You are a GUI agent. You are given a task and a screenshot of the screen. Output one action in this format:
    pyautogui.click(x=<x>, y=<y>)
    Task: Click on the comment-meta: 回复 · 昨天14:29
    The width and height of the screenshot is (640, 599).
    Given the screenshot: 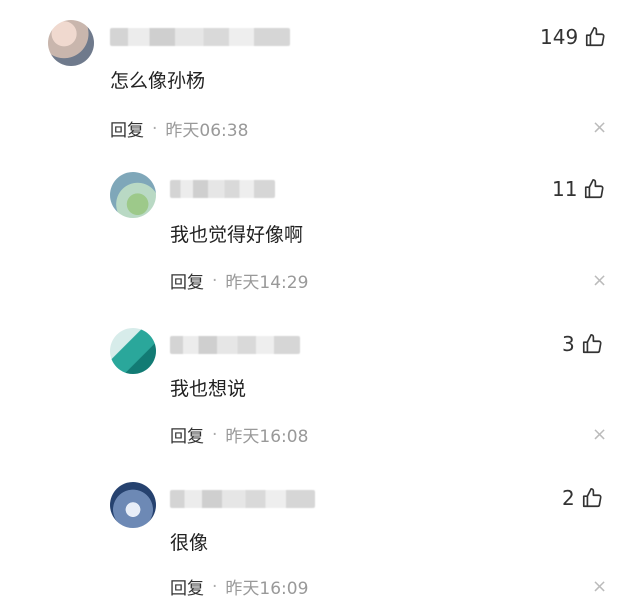 What is the action you would take?
    pyautogui.click(x=239, y=281)
    